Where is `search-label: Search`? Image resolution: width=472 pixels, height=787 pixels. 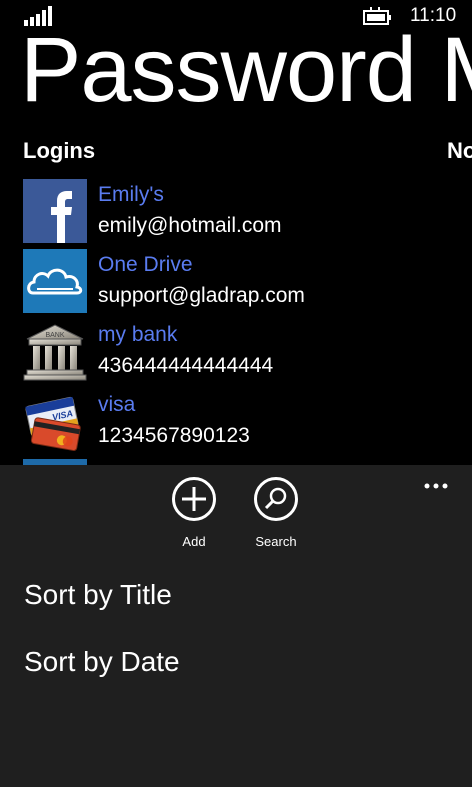
search-label: Search is located at coordinates (276, 541).